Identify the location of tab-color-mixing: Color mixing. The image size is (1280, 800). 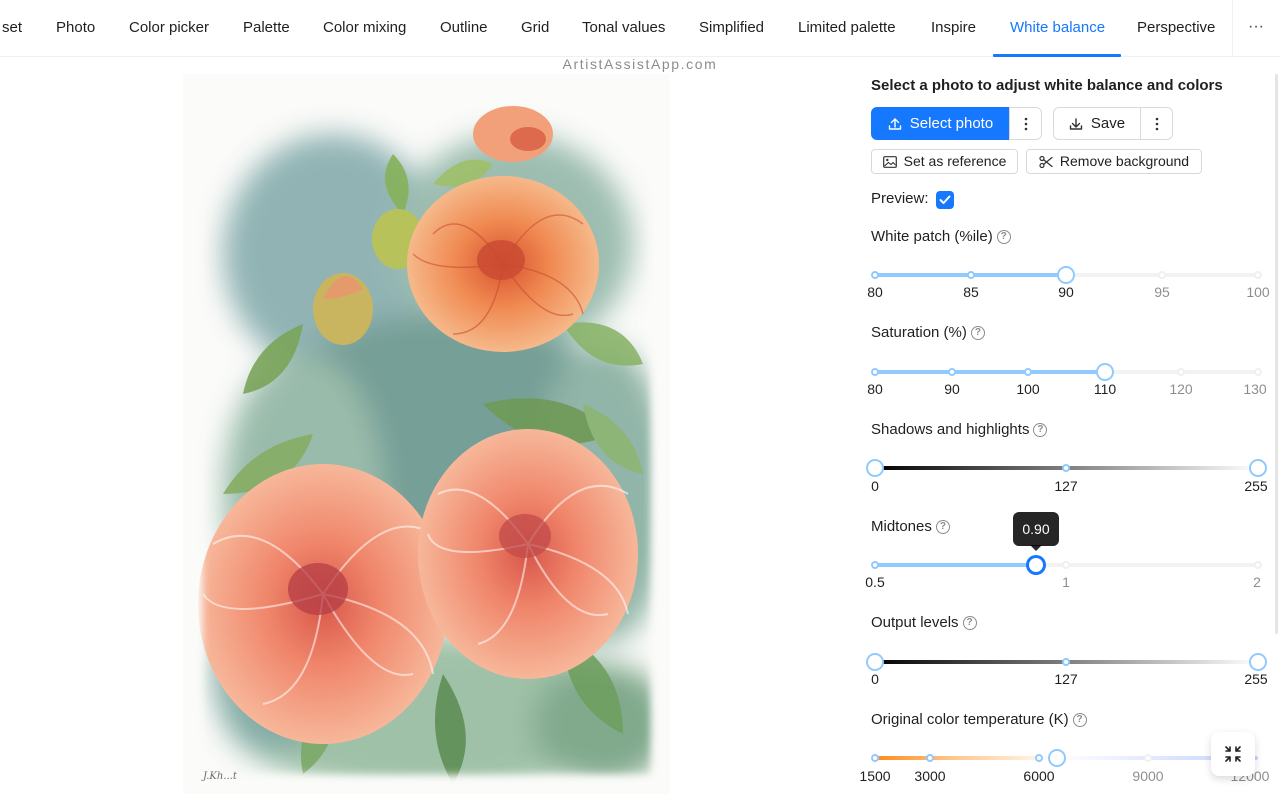
(364, 28).